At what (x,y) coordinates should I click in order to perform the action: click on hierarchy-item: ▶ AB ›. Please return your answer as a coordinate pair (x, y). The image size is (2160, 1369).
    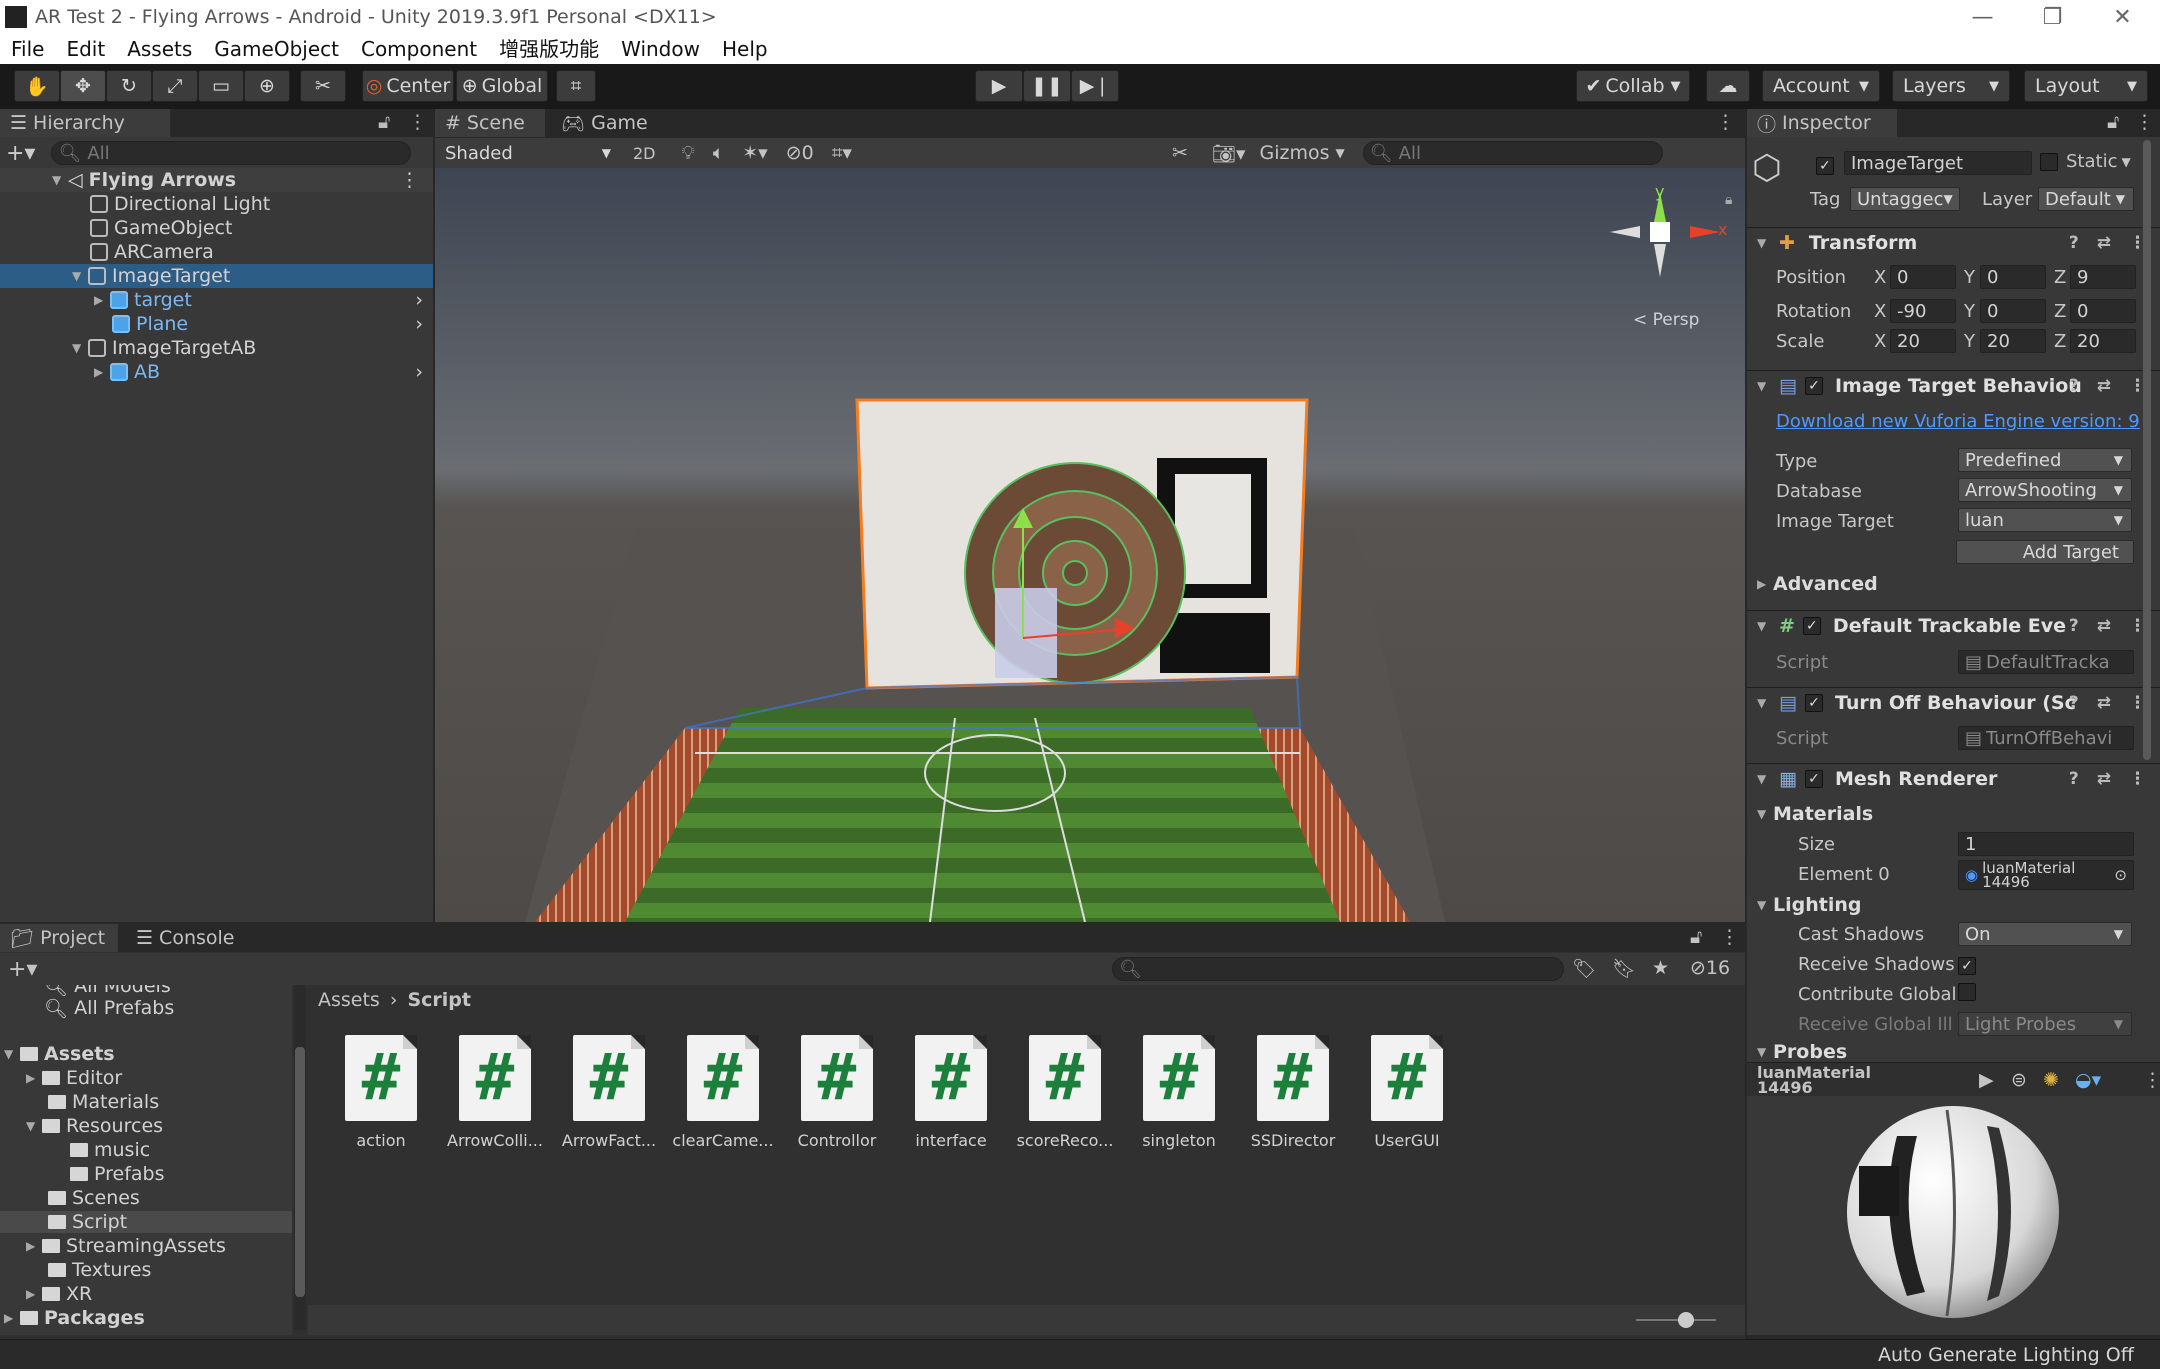
    Looking at the image, I should click on (216, 372).